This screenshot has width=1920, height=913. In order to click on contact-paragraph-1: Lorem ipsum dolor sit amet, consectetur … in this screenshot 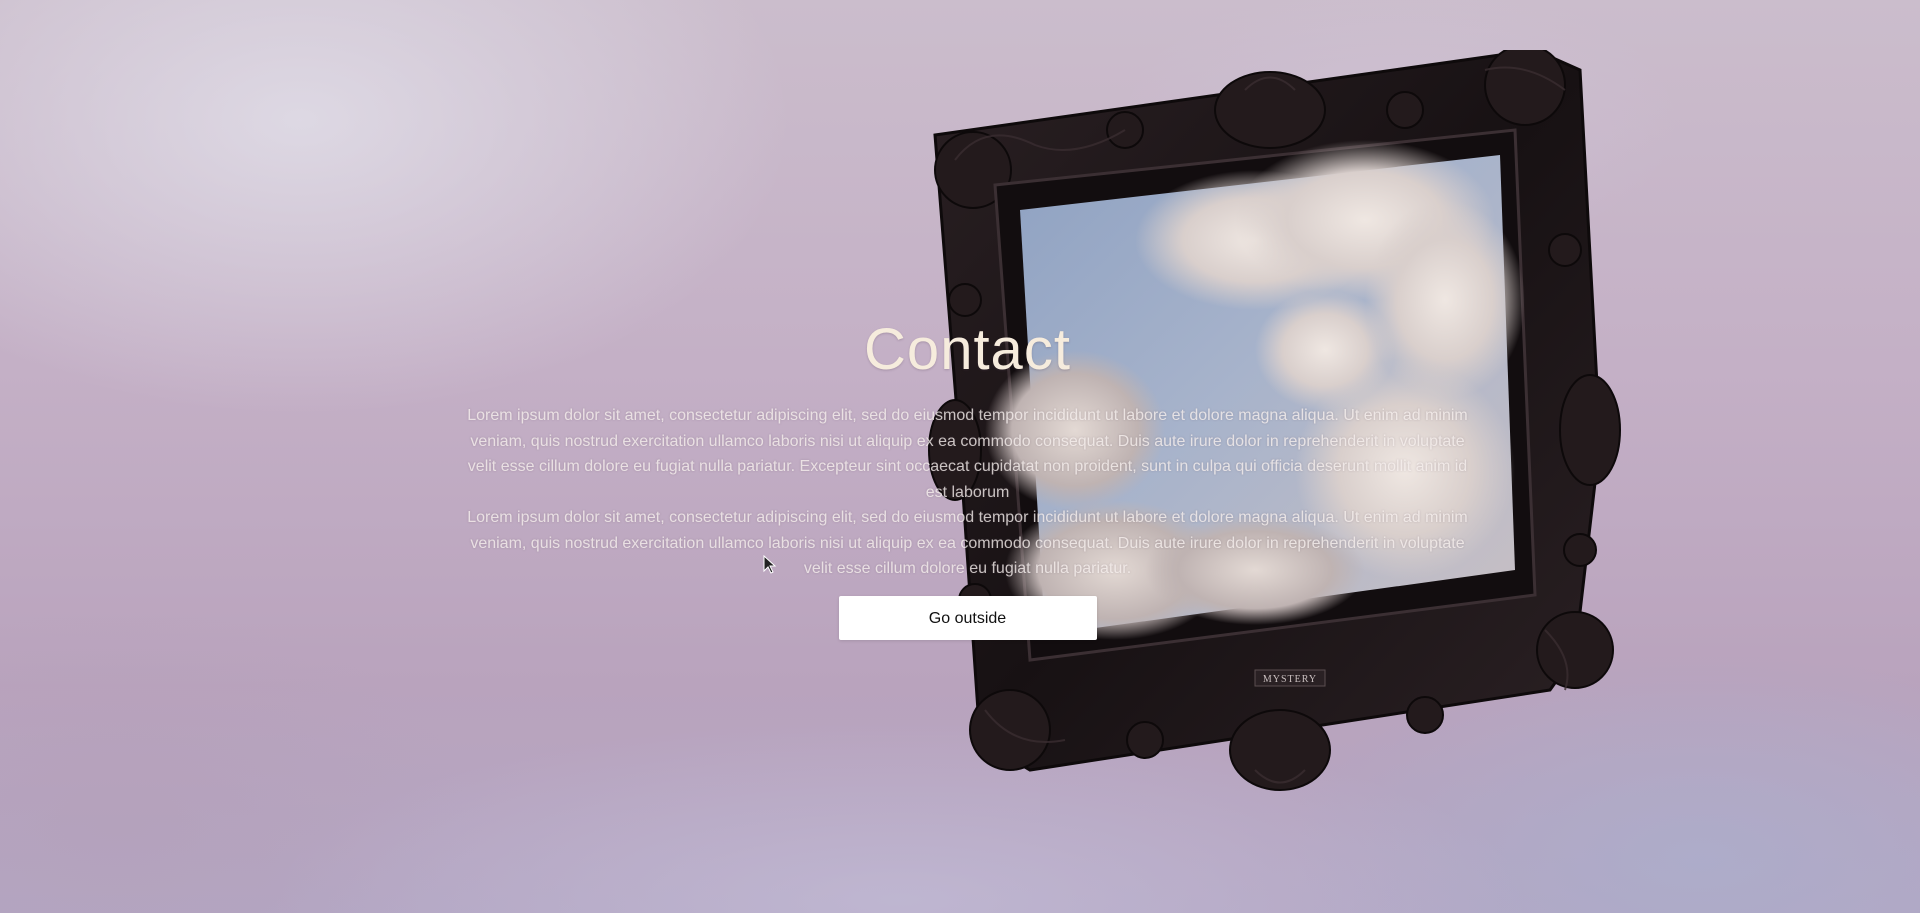, I will do `click(967, 454)`.